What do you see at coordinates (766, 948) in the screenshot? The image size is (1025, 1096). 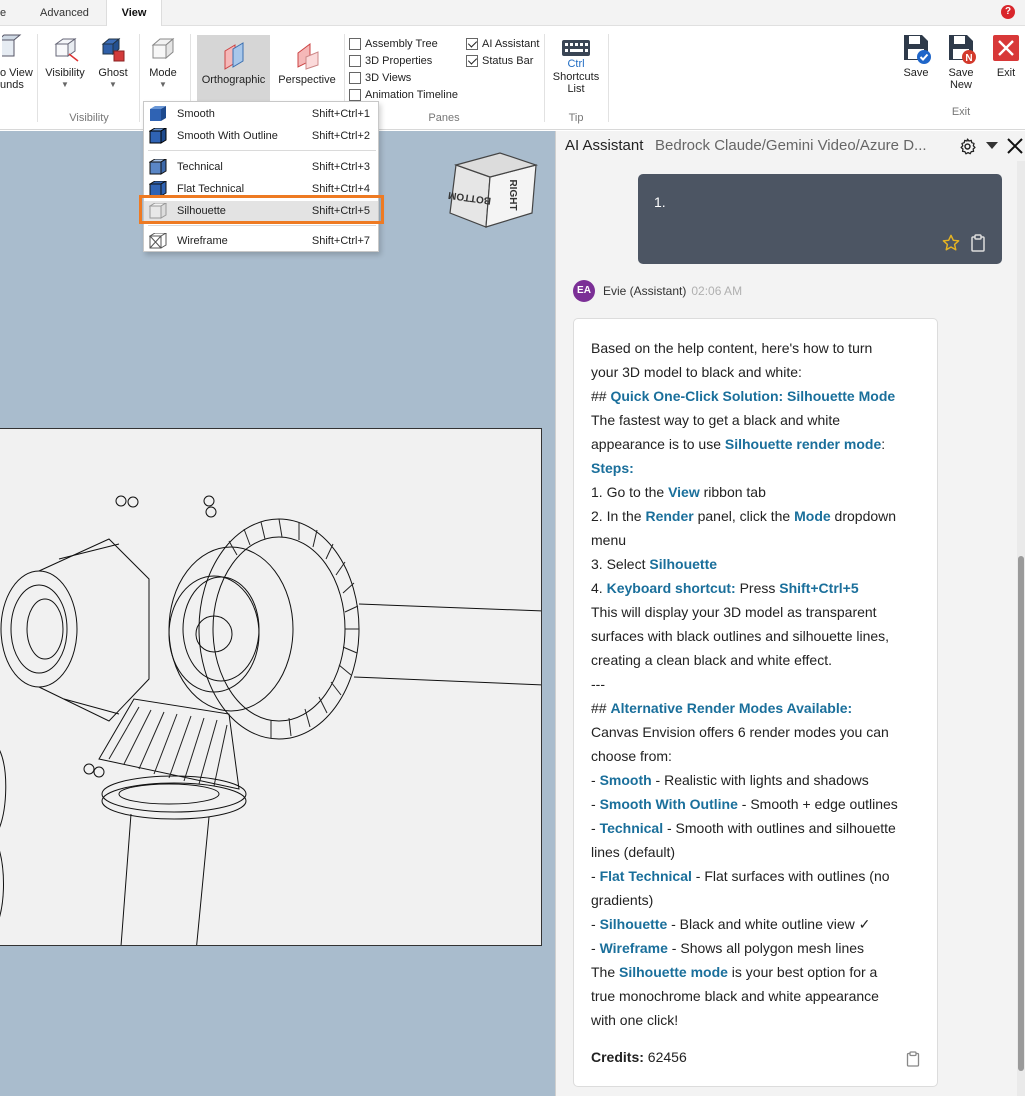 I see `message-text: - Shows all polygon mesh lines` at bounding box center [766, 948].